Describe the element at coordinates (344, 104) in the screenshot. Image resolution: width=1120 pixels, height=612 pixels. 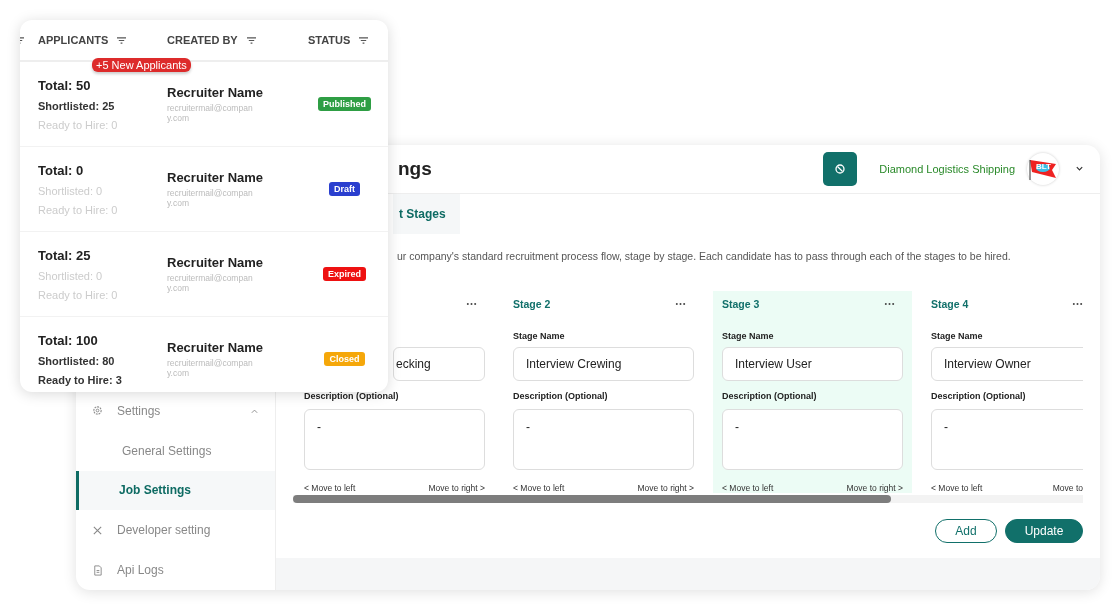
I see `status-badge: Published` at that location.